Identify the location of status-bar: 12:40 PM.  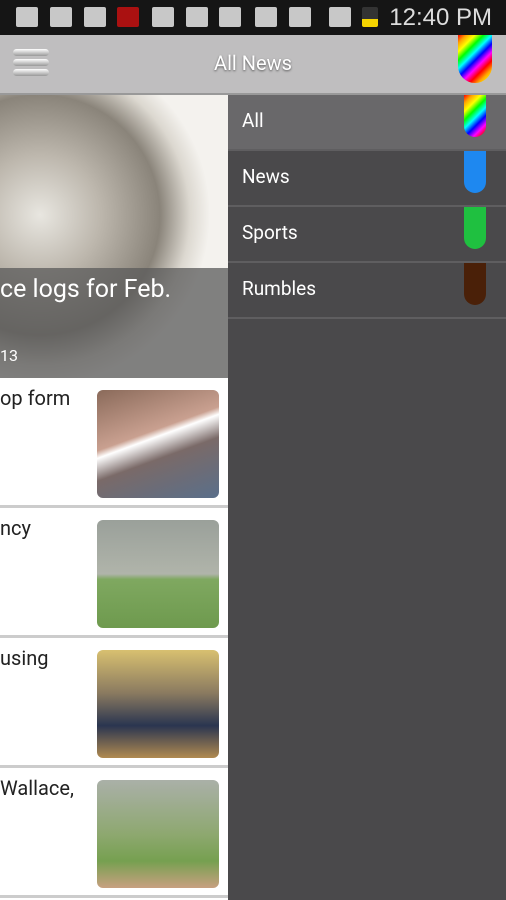
(253, 17).